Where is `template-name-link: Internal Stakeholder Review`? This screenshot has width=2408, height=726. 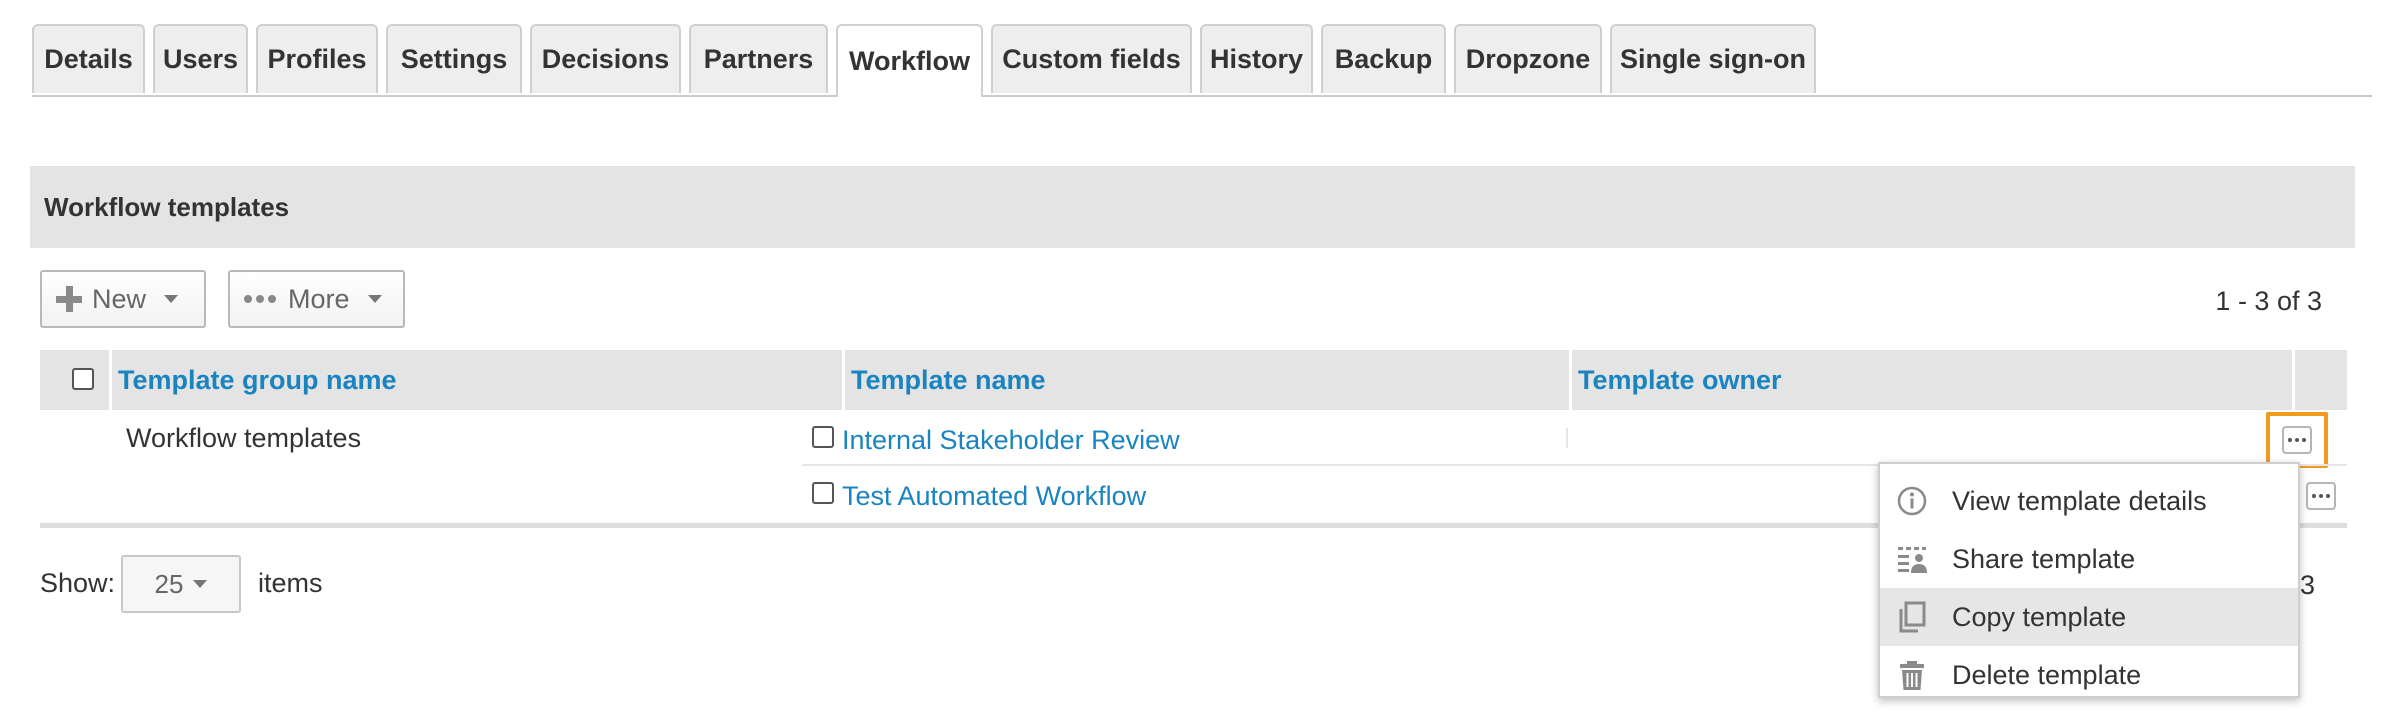 template-name-link: Internal Stakeholder Review is located at coordinates (1011, 440).